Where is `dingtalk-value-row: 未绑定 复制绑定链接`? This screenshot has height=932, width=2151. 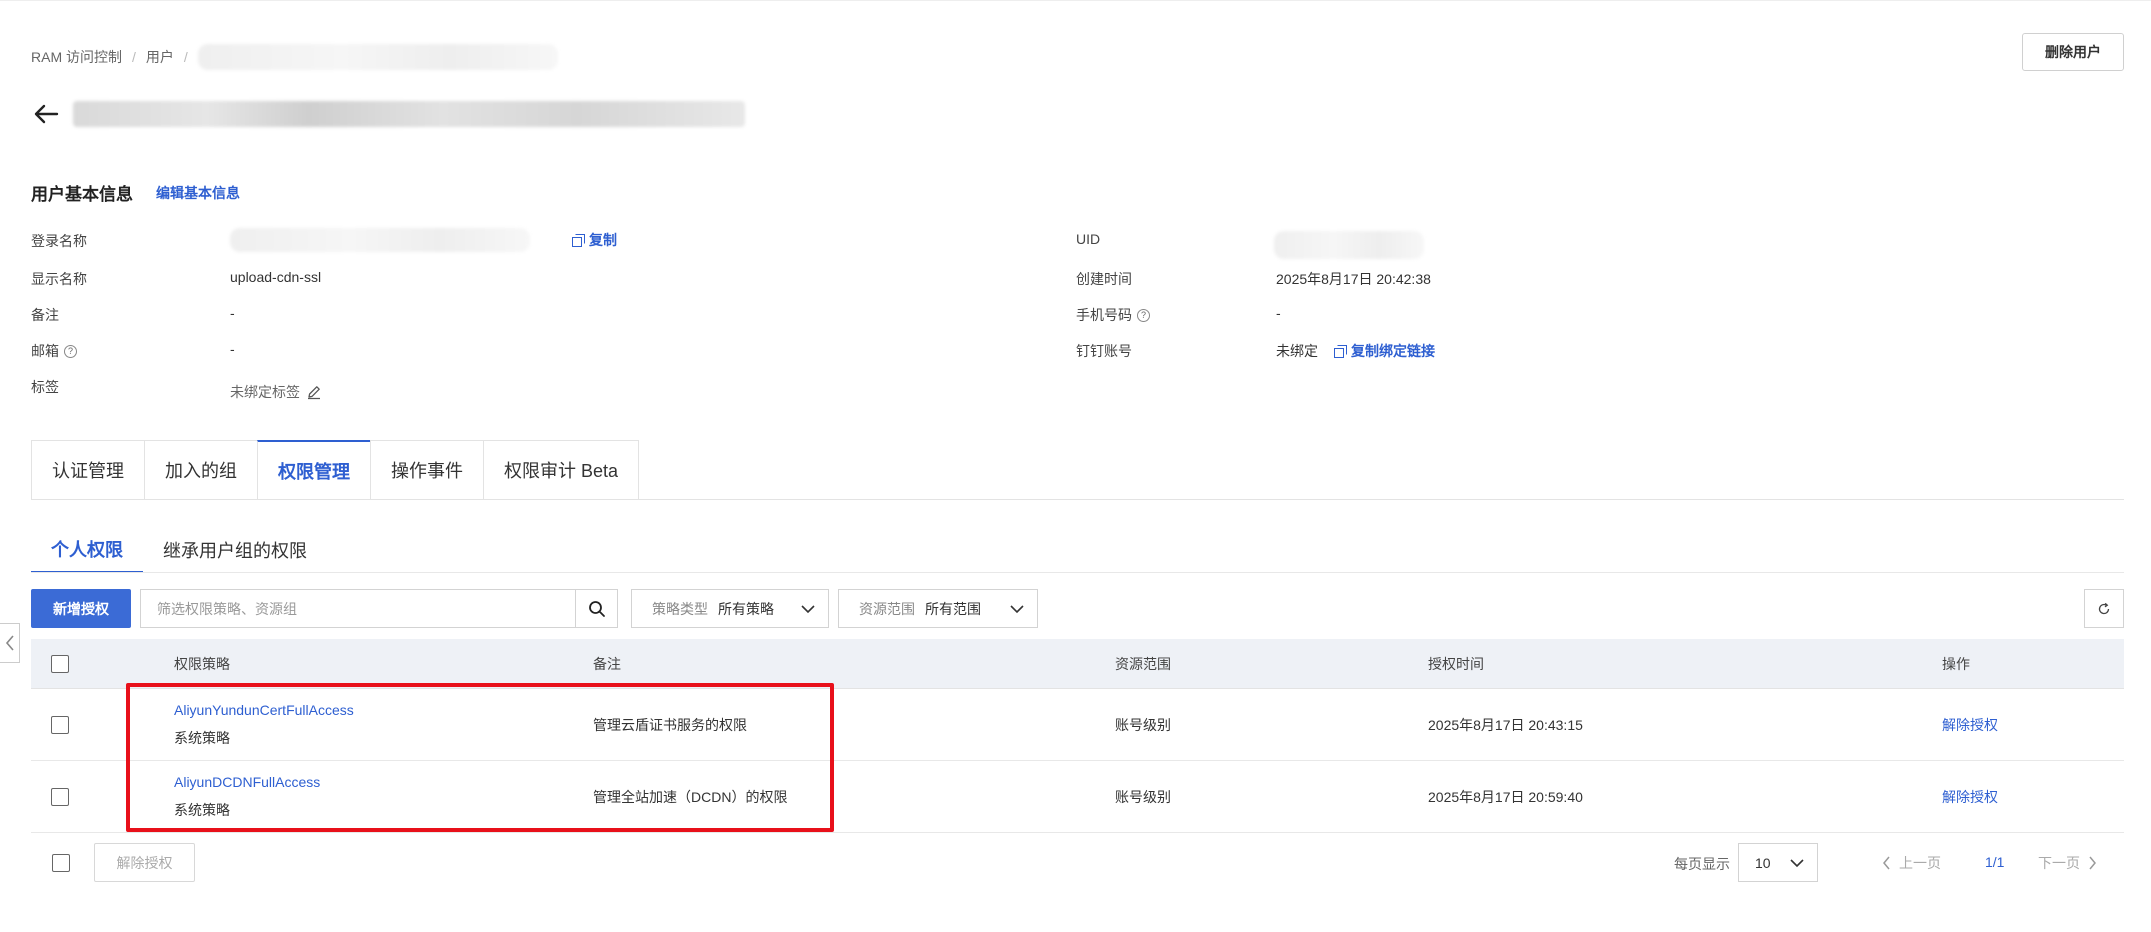 dingtalk-value-row: 未绑定 复制绑定链接 is located at coordinates (1355, 351).